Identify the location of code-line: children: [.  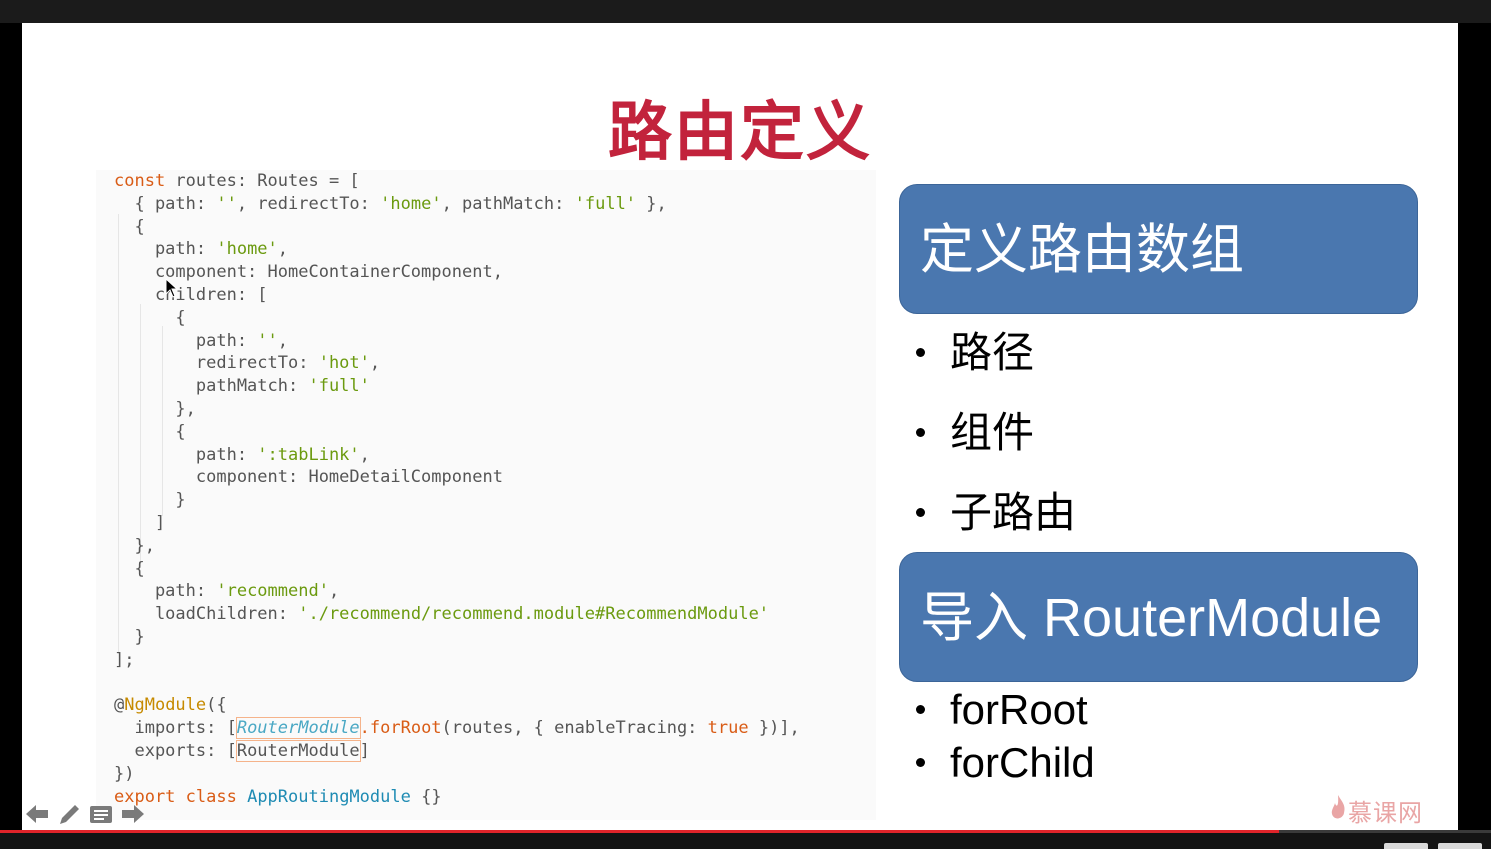
(457, 295).